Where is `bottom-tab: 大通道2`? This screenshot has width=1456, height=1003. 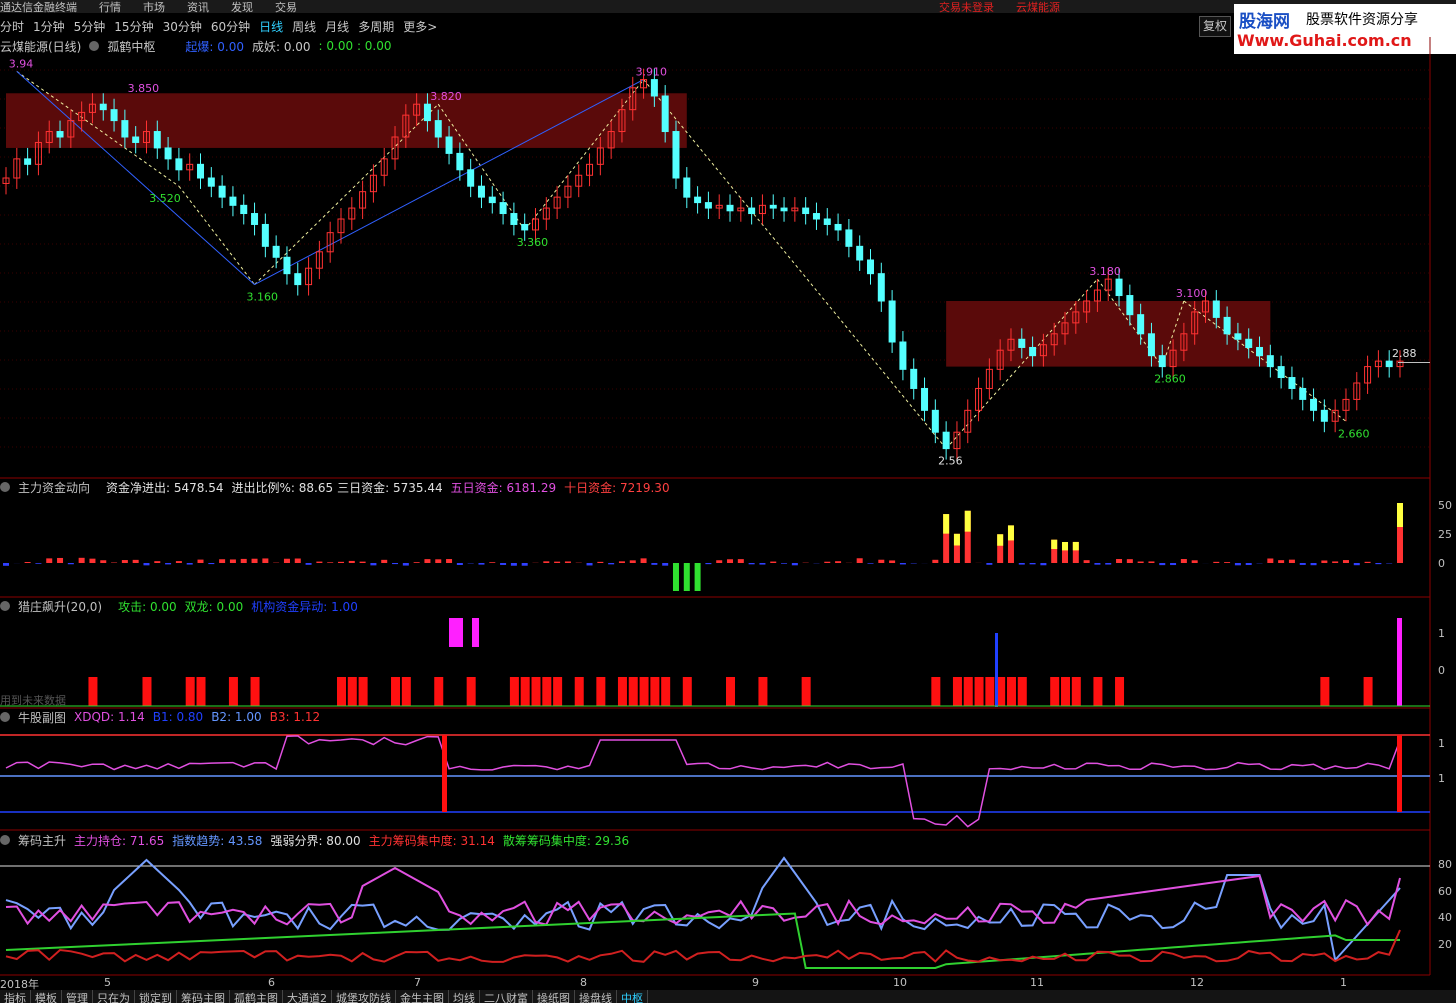
bottom-tab: 大通道2 is located at coordinates (307, 996).